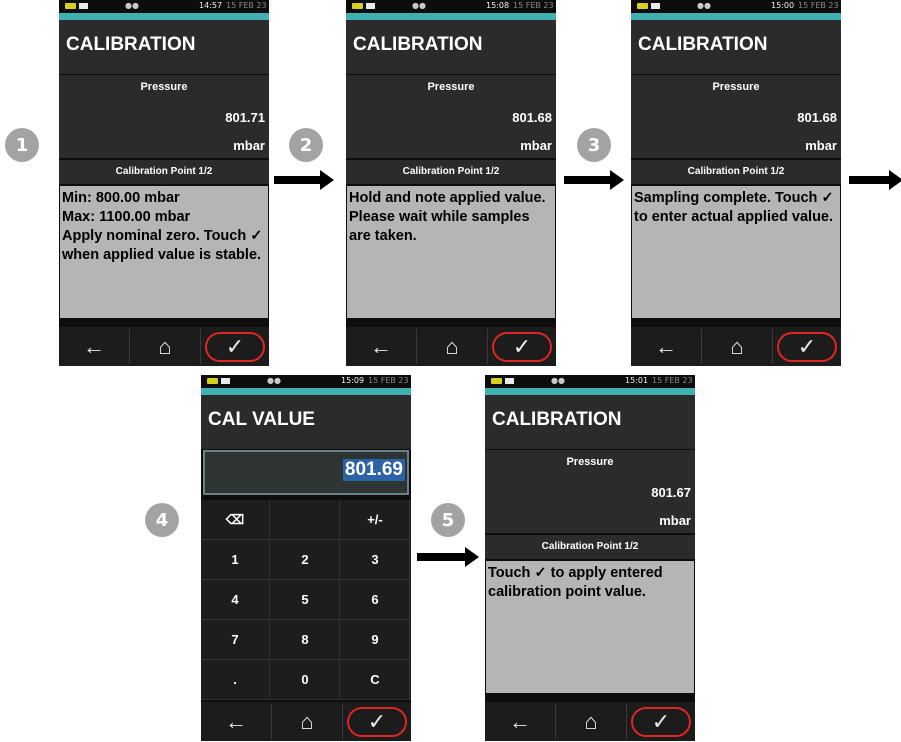 This screenshot has height=742, width=901. I want to click on key-2: 2, so click(305, 560).